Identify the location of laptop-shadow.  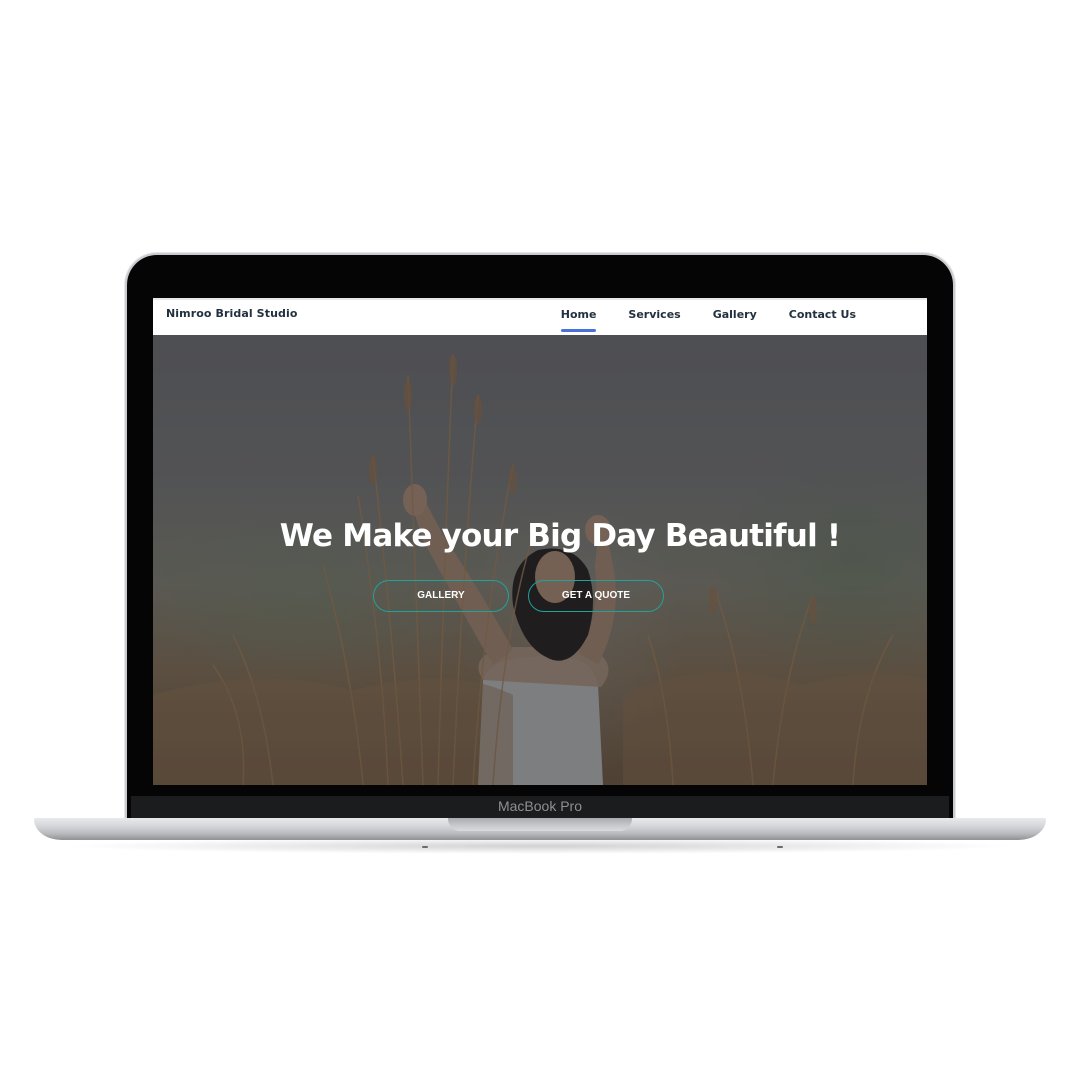
(540, 846).